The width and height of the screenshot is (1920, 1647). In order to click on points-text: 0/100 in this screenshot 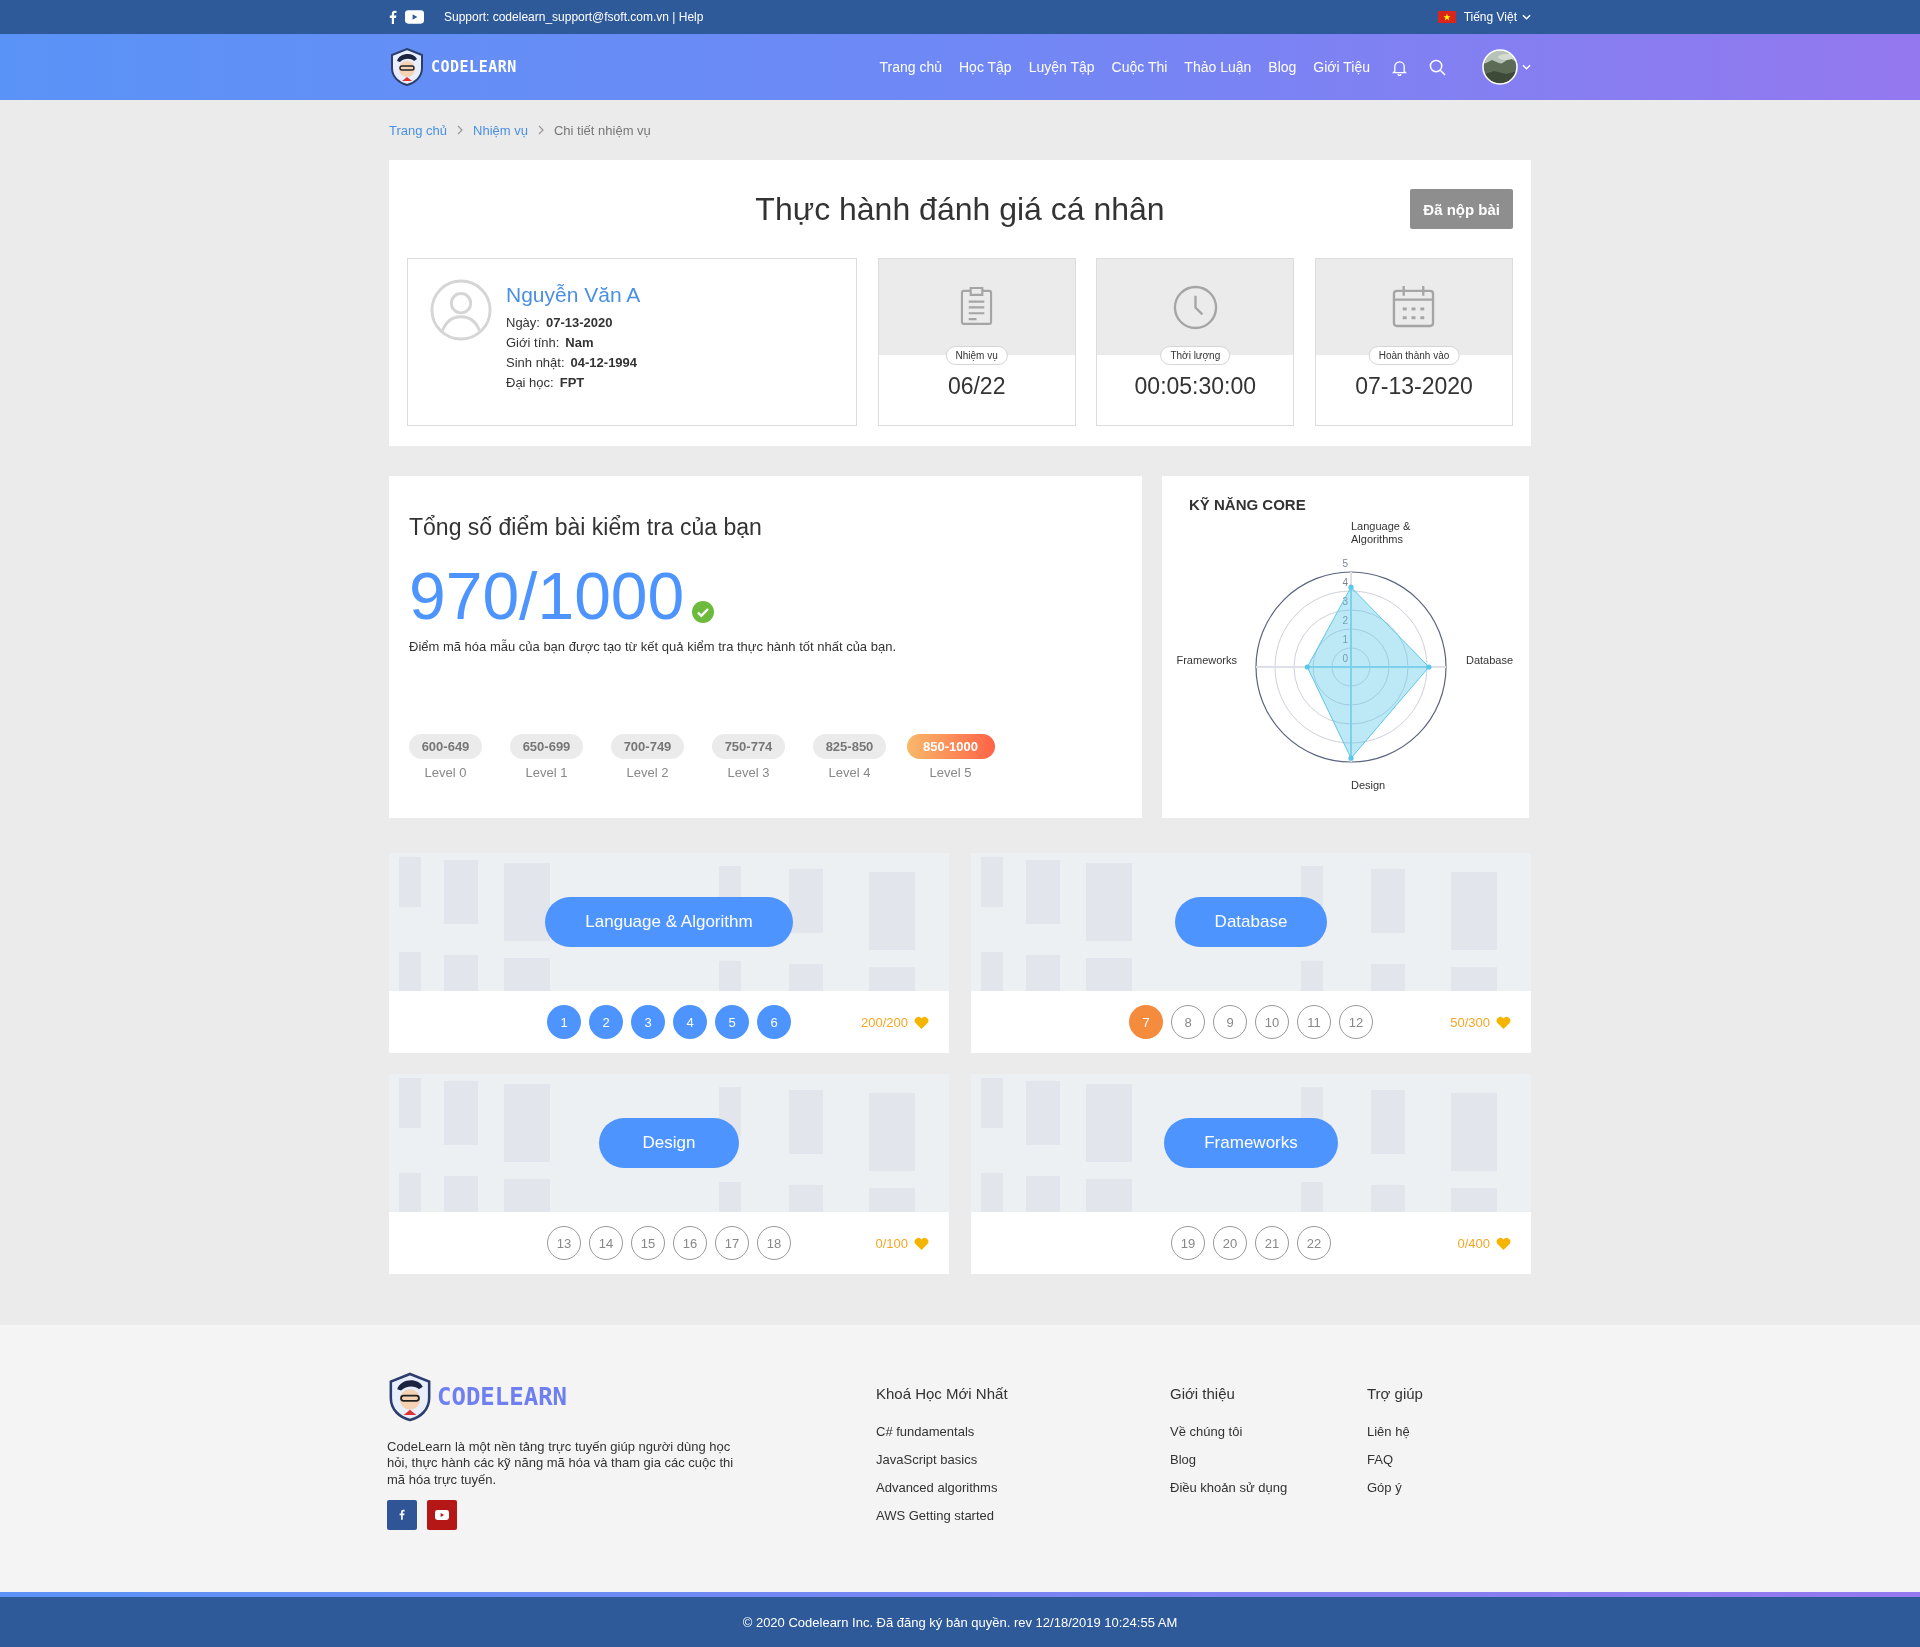, I will do `click(891, 1243)`.